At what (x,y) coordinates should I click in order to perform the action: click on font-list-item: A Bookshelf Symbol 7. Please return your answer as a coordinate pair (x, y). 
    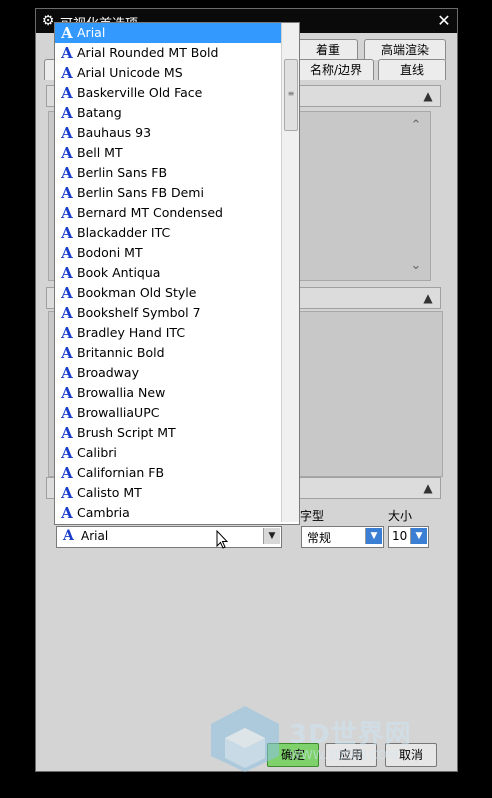
    Looking at the image, I should click on (168, 313).